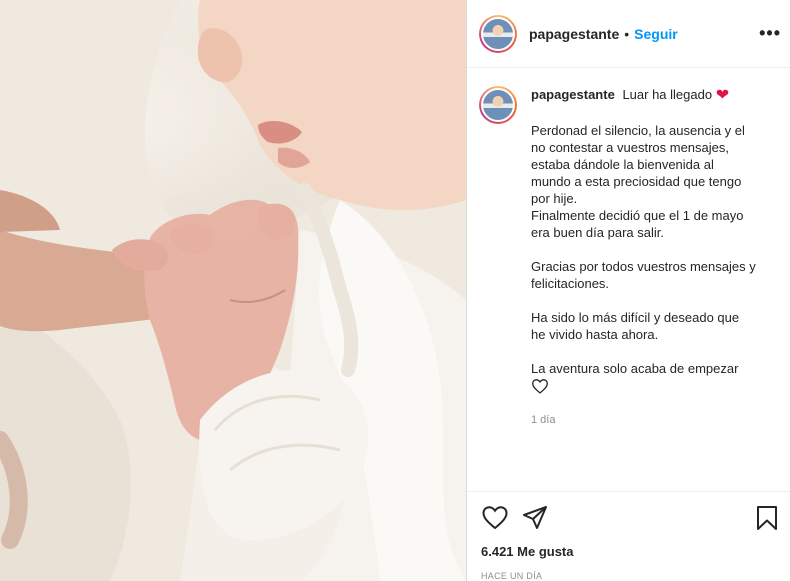 This screenshot has height=581, width=790. Describe the element at coordinates (656, 34) in the screenshot. I see `follow-button: Seguir` at that location.